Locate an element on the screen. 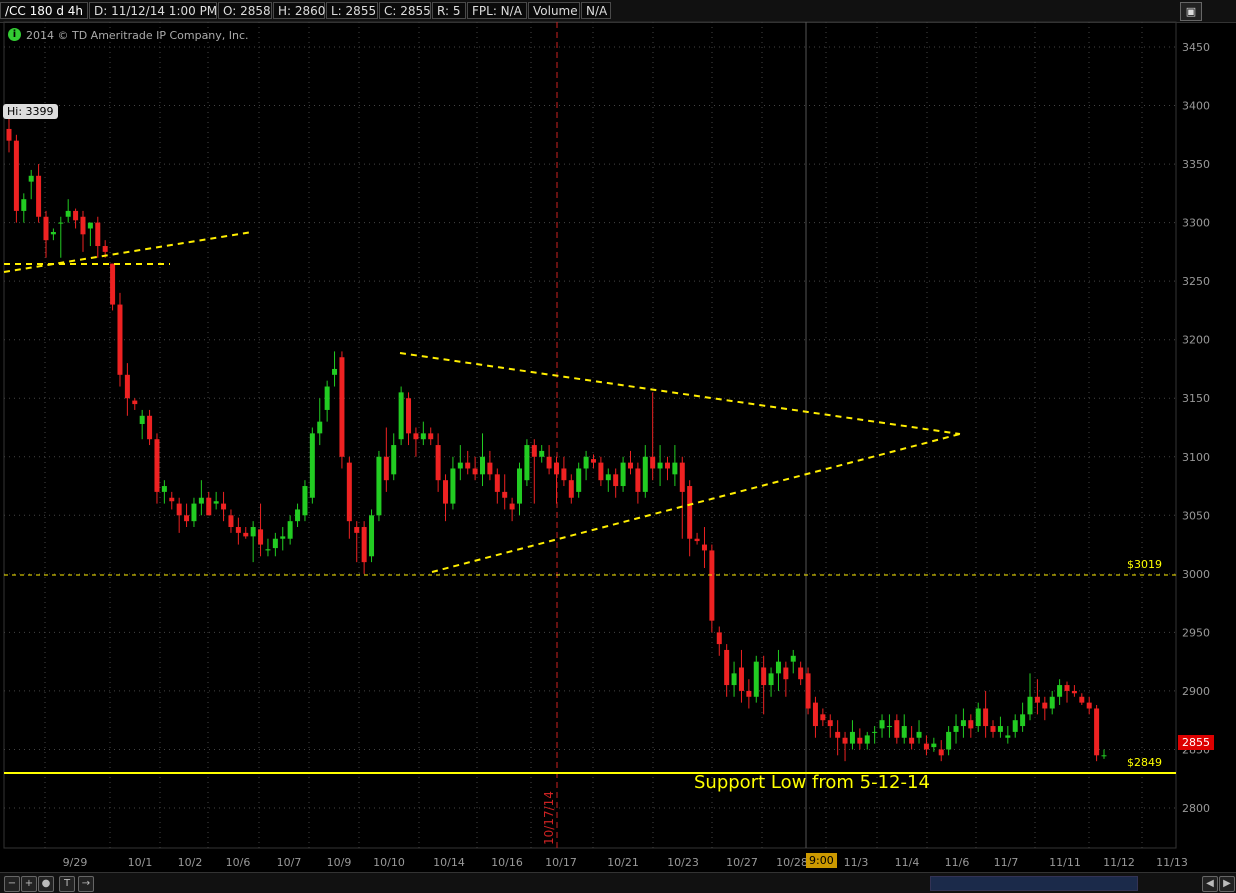  x-tick-label: 11/11 is located at coordinates (1065, 862).